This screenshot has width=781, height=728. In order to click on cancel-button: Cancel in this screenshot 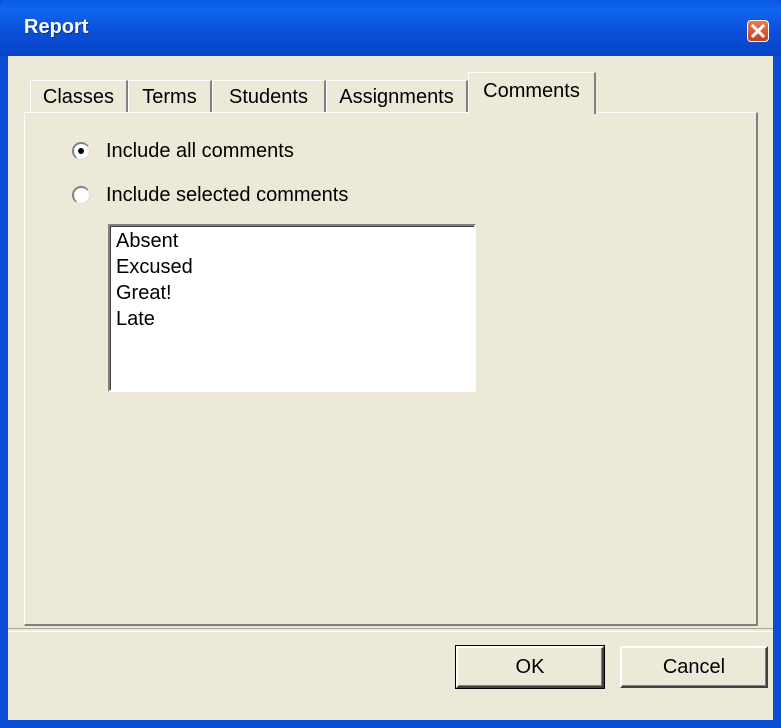, I will do `click(694, 667)`.